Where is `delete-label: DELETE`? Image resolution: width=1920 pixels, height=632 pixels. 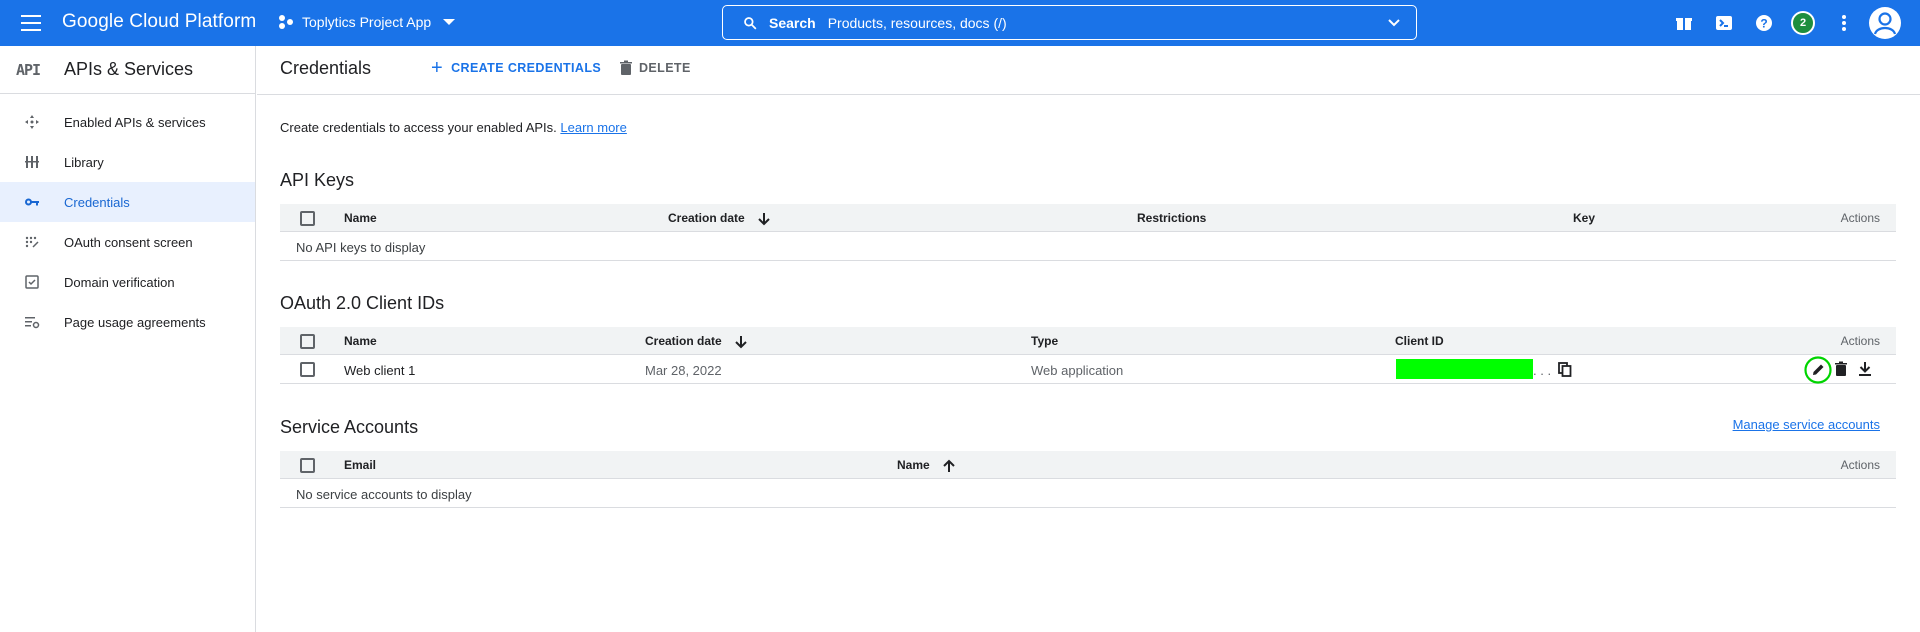 delete-label: DELETE is located at coordinates (665, 68).